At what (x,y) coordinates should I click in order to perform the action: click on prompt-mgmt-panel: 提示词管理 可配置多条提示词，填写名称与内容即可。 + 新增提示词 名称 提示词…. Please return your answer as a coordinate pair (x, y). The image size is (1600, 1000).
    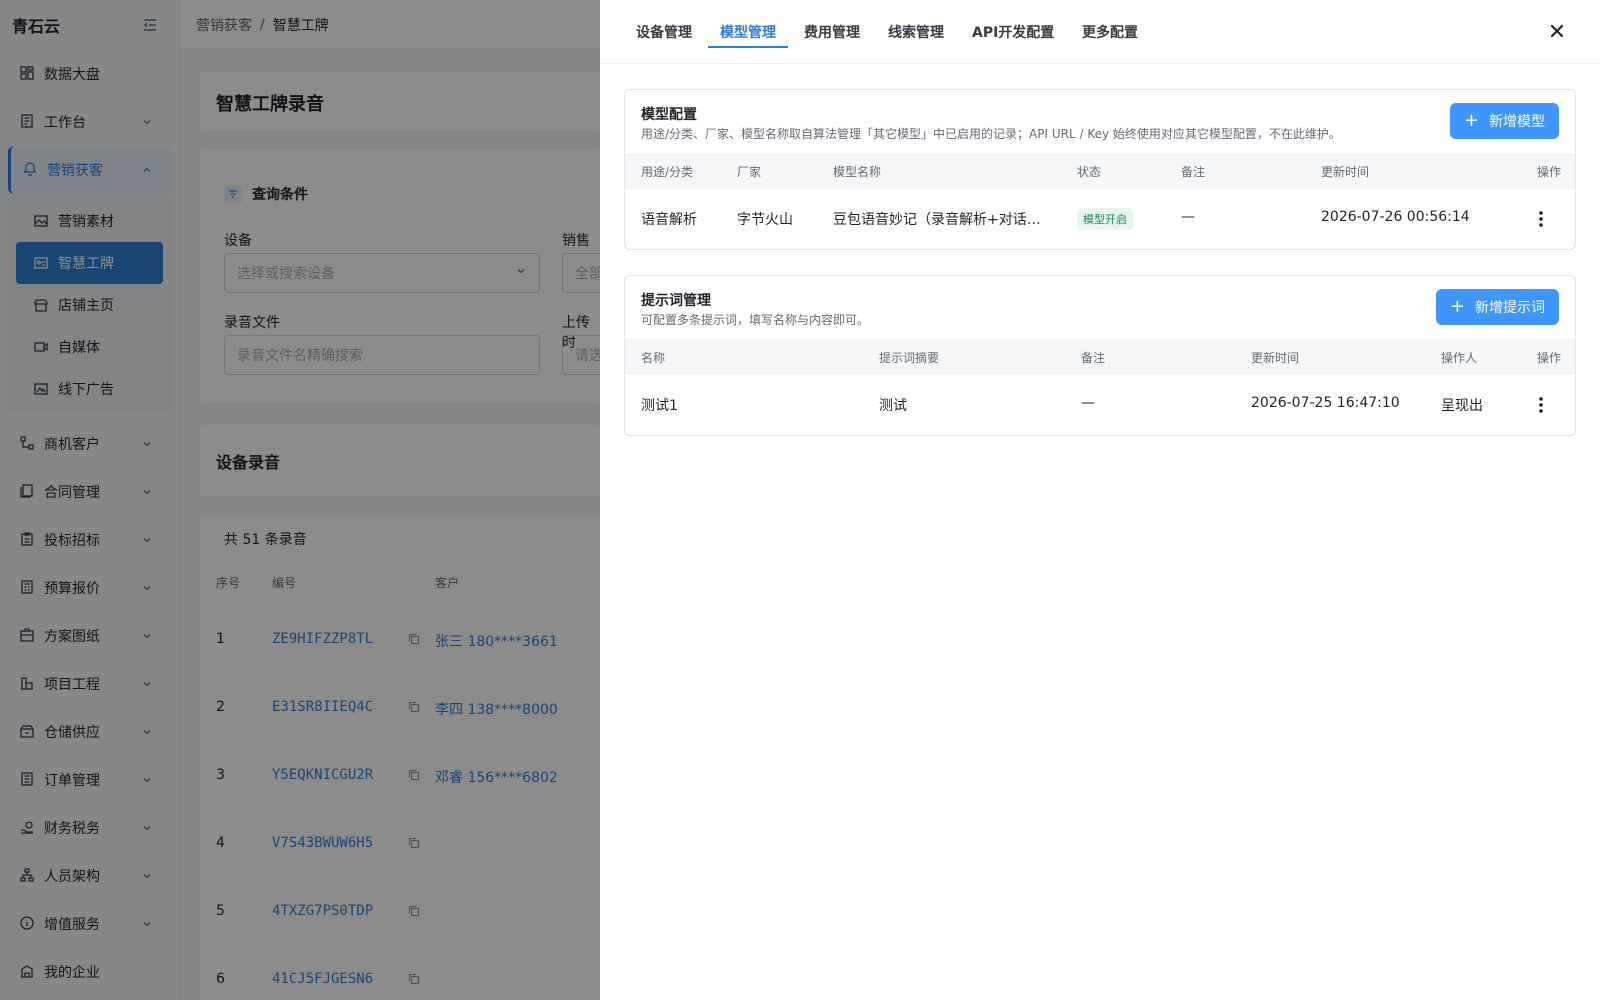
    Looking at the image, I should click on (1100, 355).